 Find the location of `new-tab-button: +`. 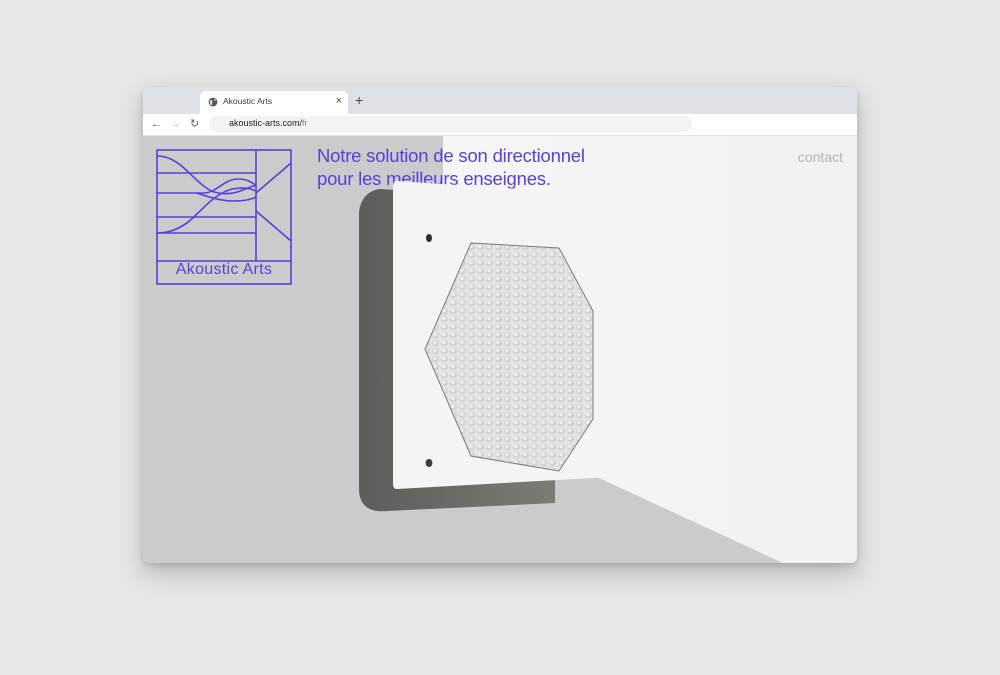

new-tab-button: + is located at coordinates (359, 100).